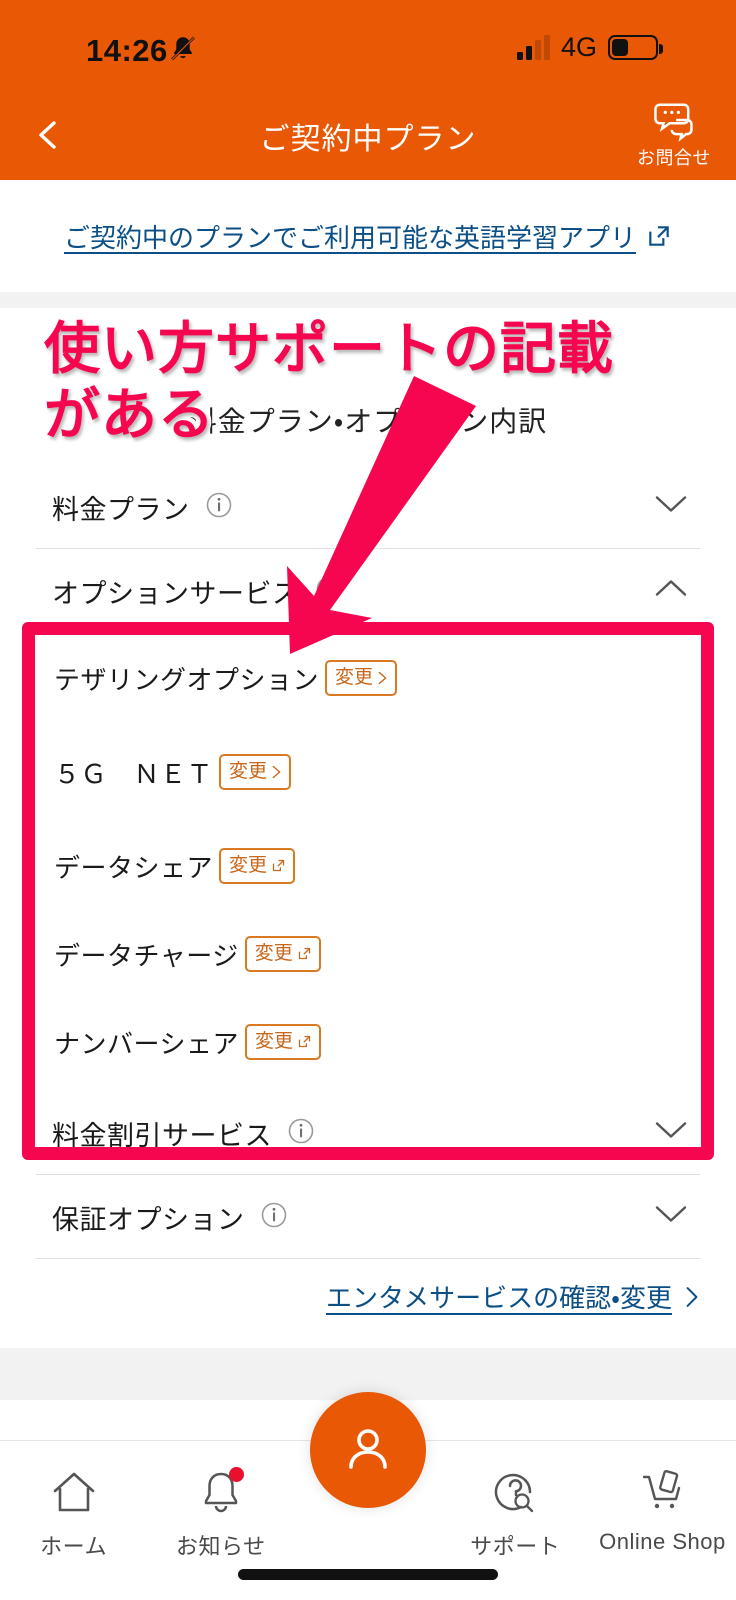 The image size is (736, 1600). What do you see at coordinates (73, 1520) in the screenshot?
I see `tab-home: ホーム` at bounding box center [73, 1520].